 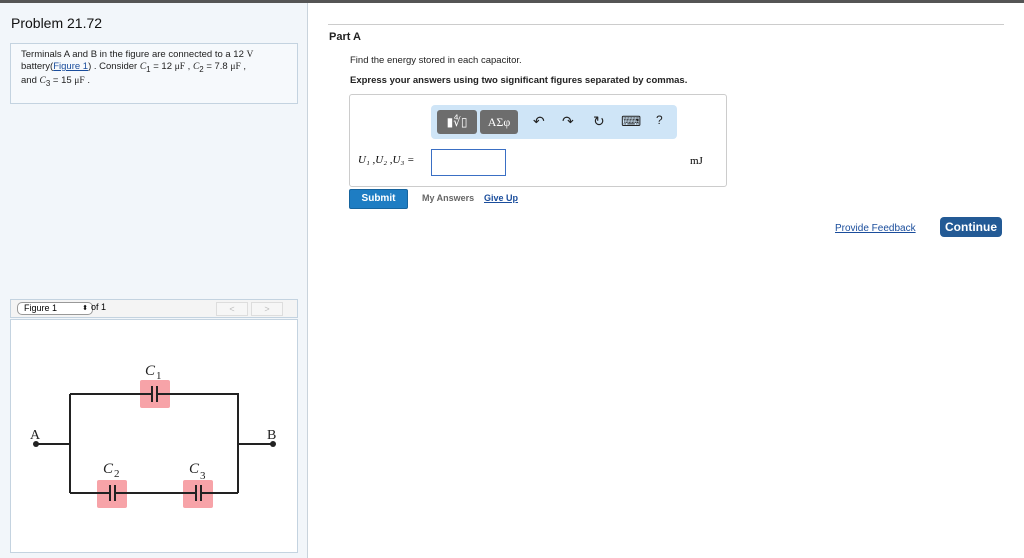 I want to click on reset-icon: ↻, so click(x=599, y=121).